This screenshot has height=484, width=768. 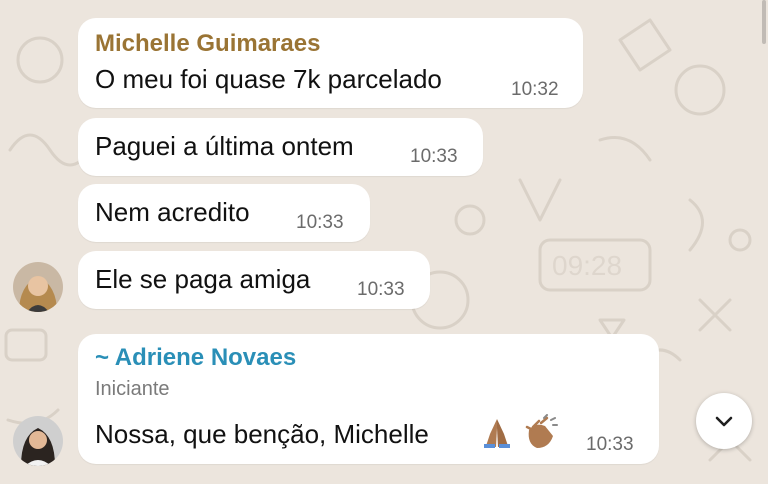 What do you see at coordinates (203, 279) in the screenshot?
I see `message-text: Ele se paga amiga` at bounding box center [203, 279].